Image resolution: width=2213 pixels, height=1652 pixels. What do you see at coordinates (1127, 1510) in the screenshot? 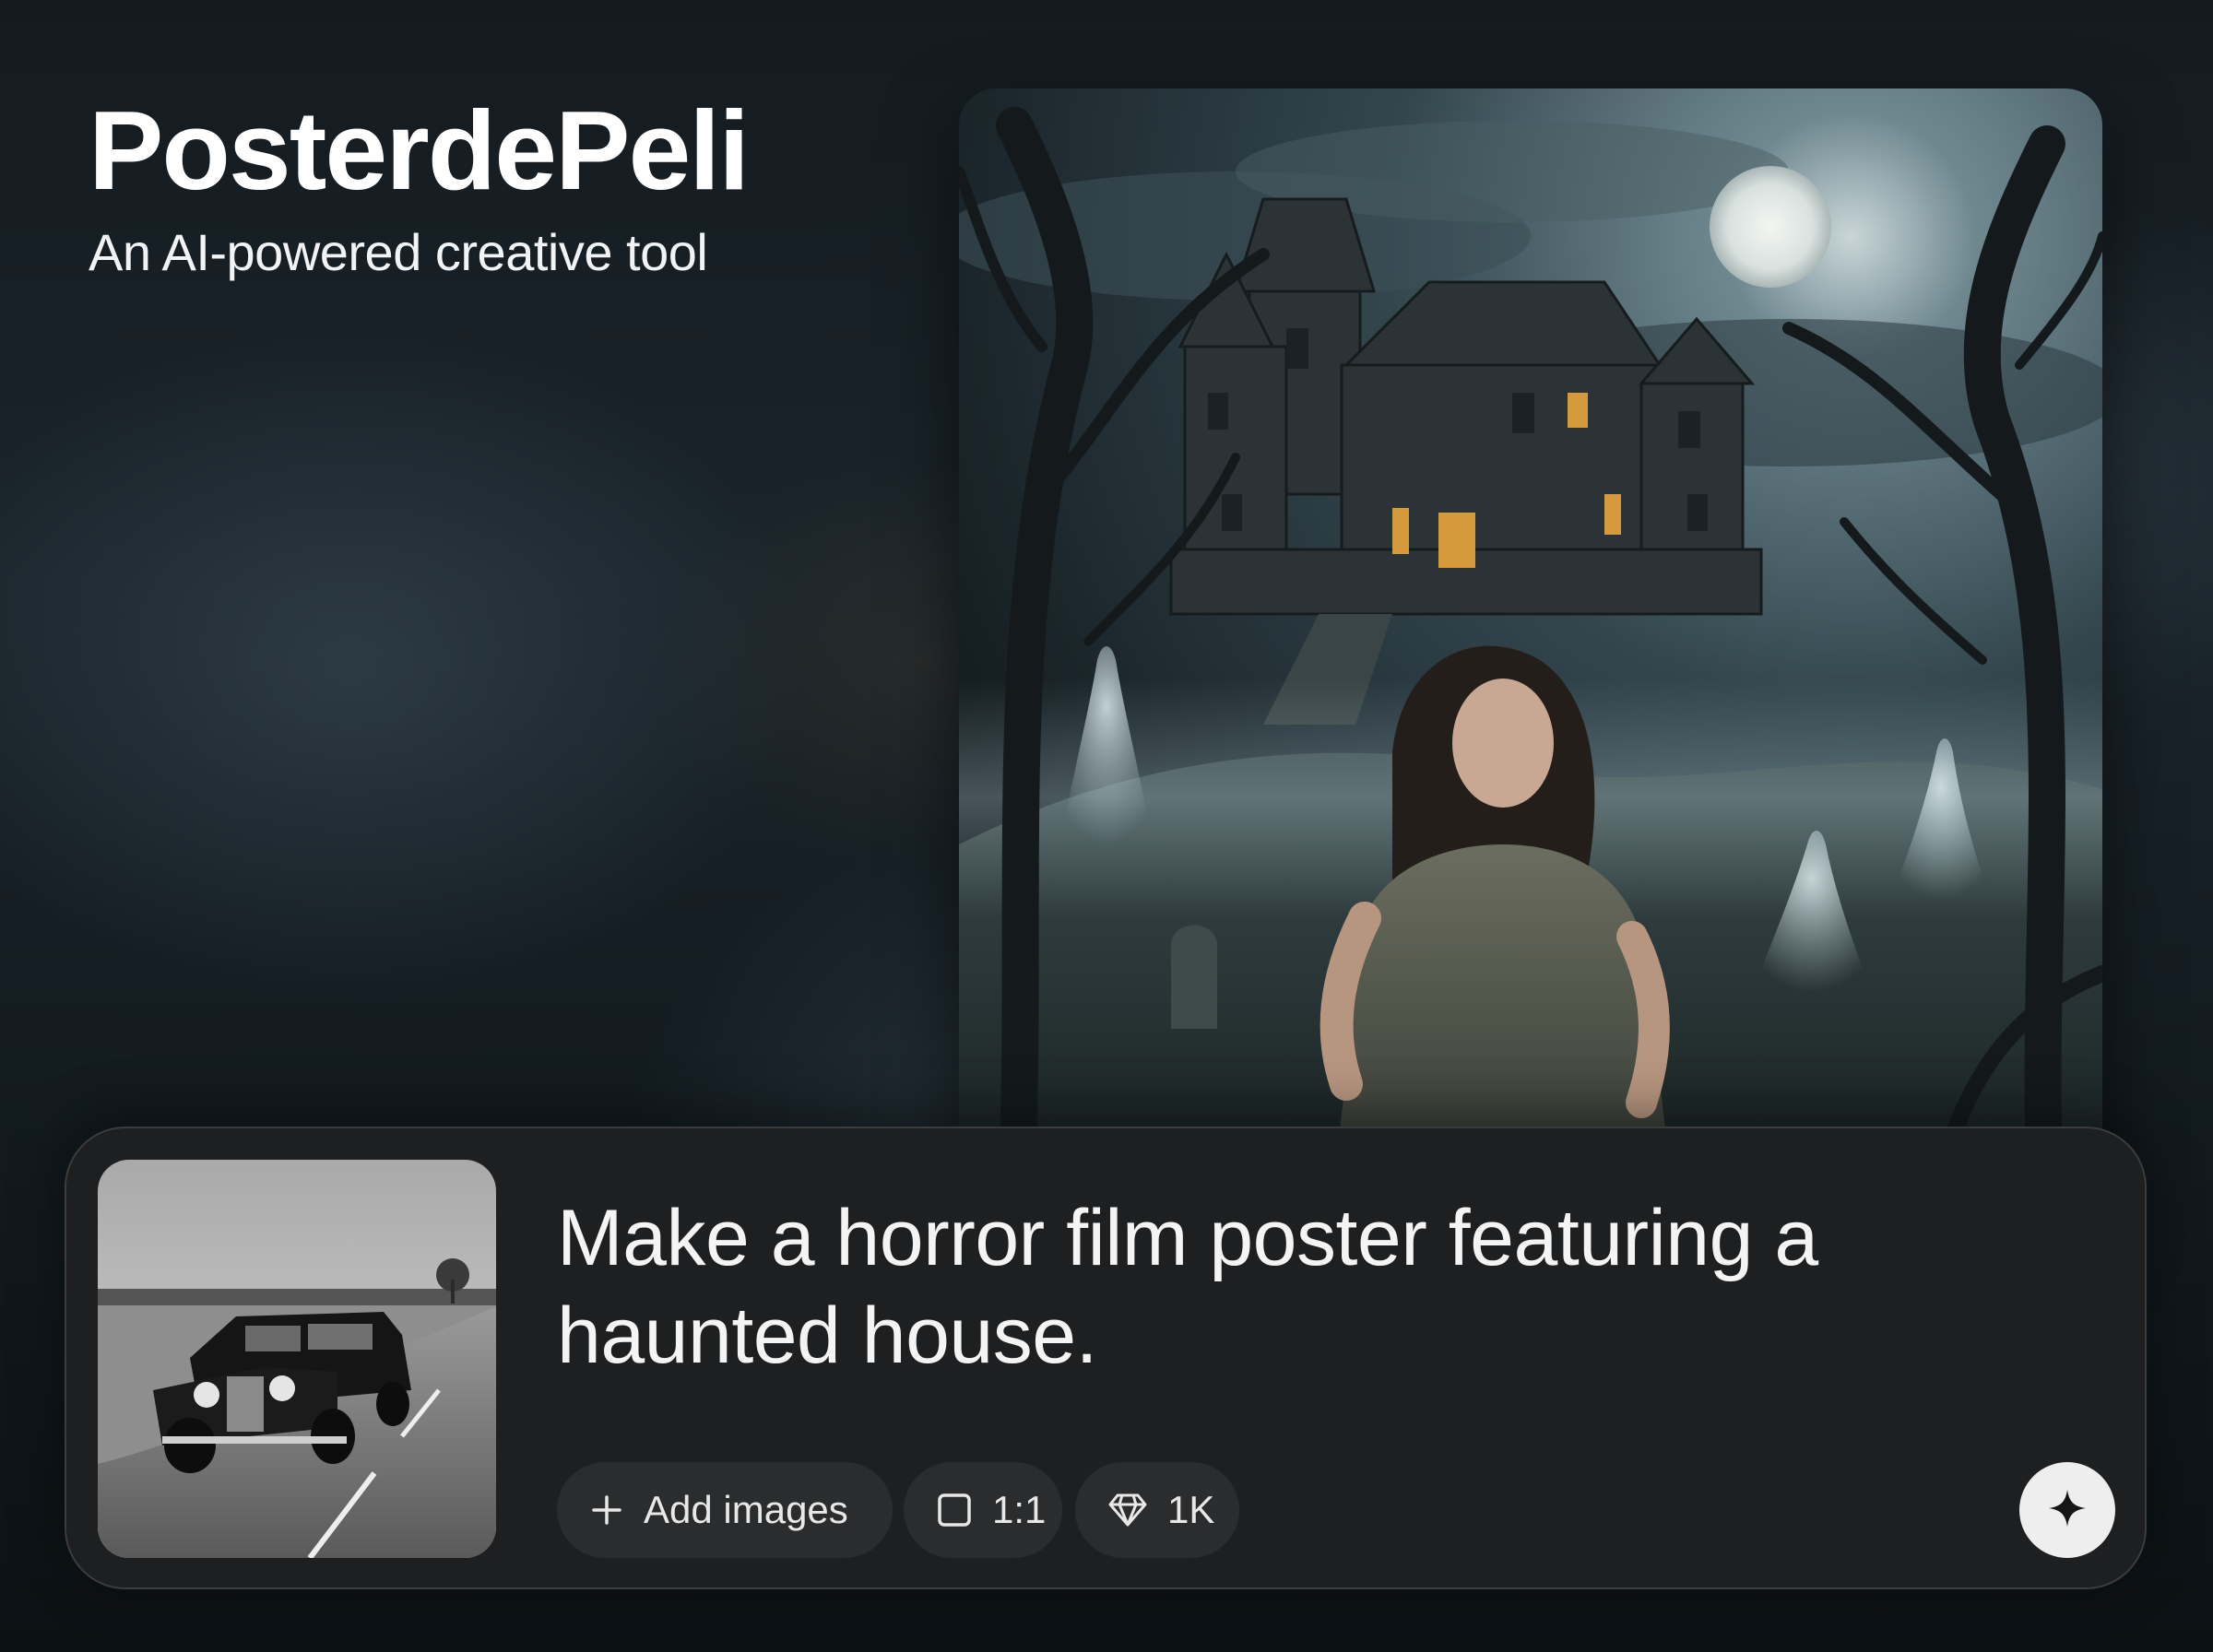
I see `diamond-icon` at bounding box center [1127, 1510].